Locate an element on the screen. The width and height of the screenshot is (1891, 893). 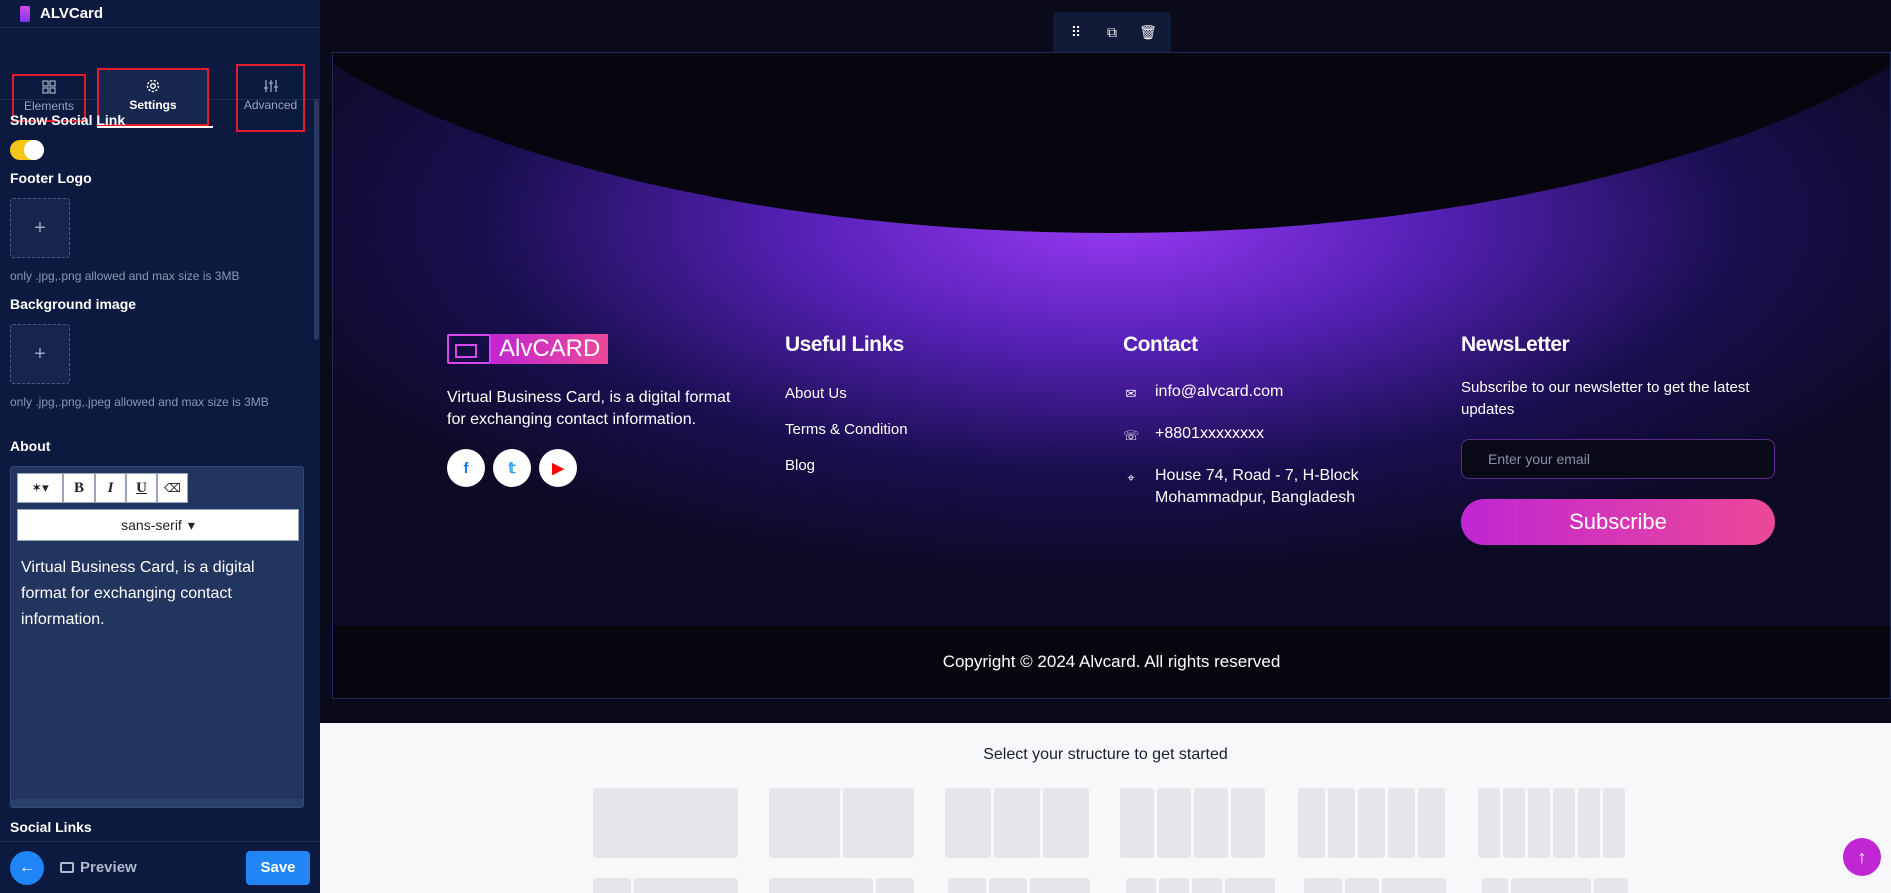
location-icon: ⌖ is located at coordinates (1131, 477).